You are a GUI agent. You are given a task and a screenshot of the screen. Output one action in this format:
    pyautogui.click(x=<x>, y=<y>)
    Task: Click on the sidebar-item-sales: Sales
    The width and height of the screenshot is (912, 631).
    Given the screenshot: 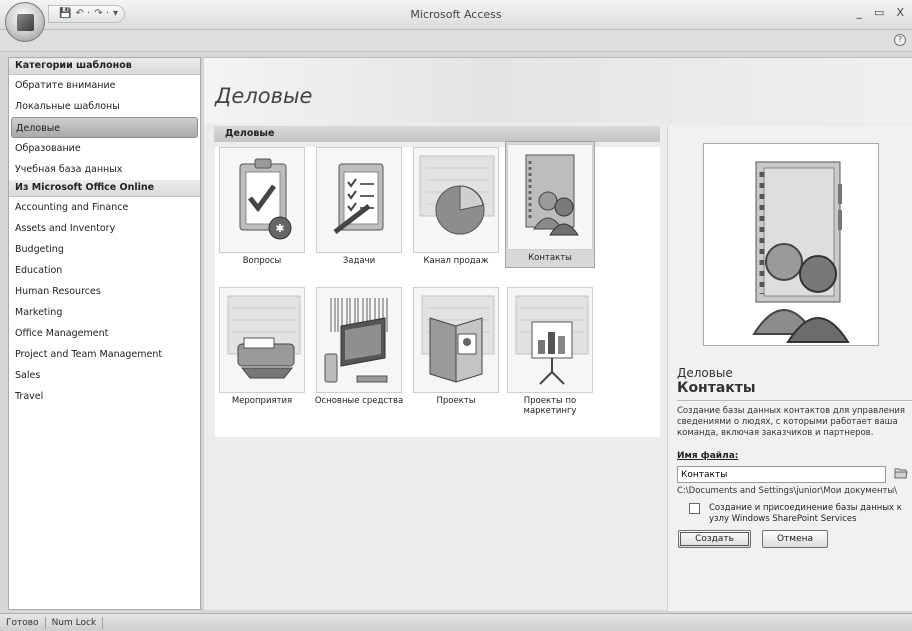 What is the action you would take?
    pyautogui.click(x=104, y=375)
    